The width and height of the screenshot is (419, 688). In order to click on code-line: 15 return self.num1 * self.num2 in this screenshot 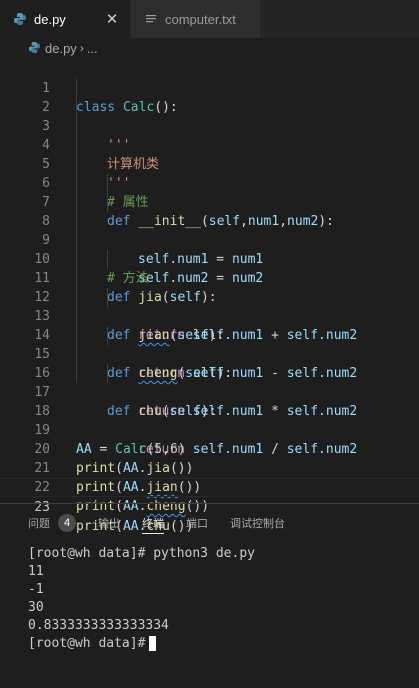, I will do `click(209, 372)`.